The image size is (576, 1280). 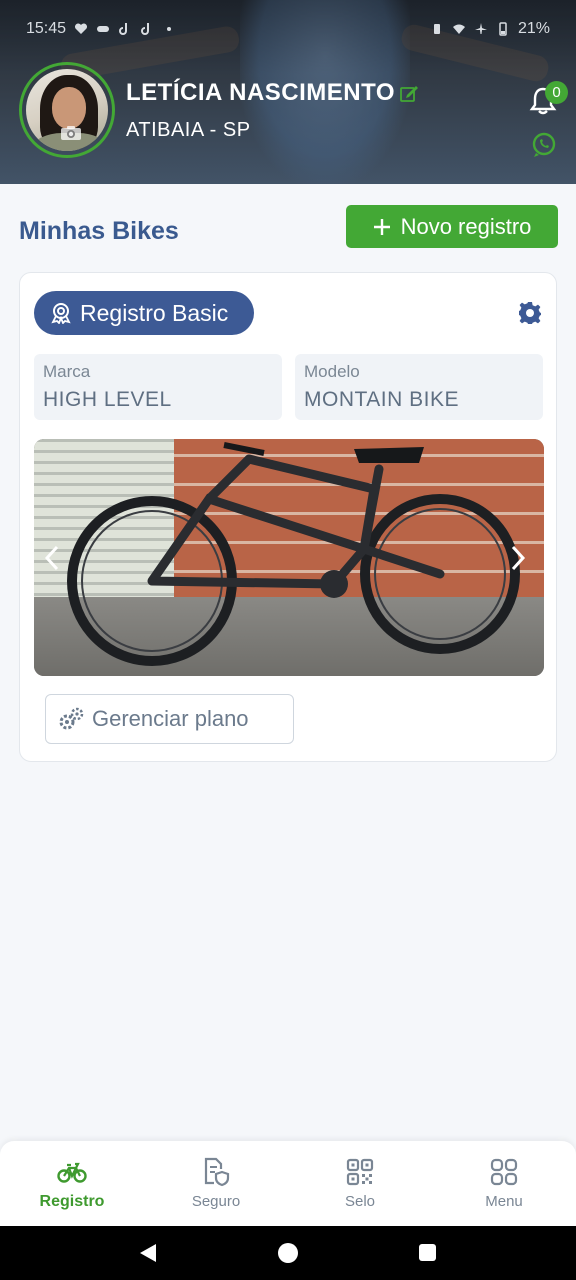 What do you see at coordinates (169, 29) in the screenshot?
I see `more-notifications-dot-icon` at bounding box center [169, 29].